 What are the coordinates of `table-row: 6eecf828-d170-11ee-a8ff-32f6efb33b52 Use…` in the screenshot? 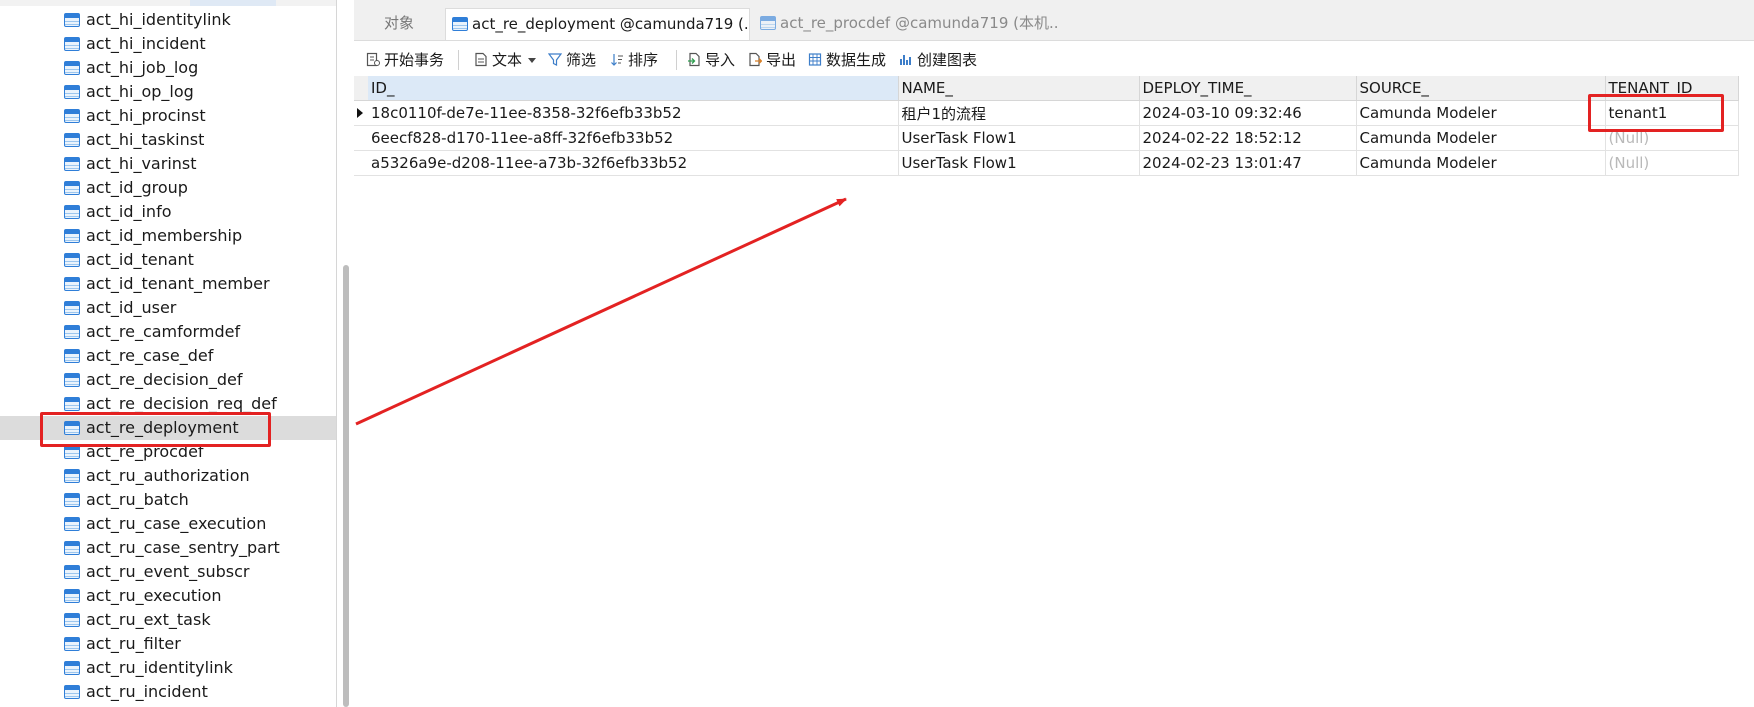 It's located at (1046, 138).